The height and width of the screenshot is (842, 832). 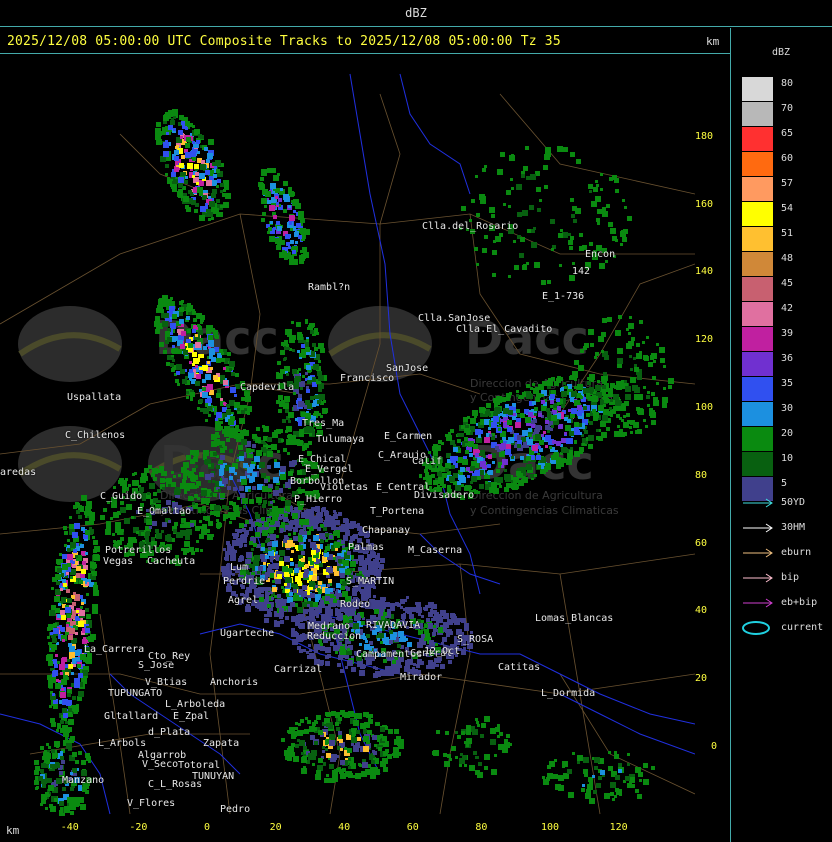 I want to click on y-axis: 180 160 140 120 100 80 60 40 20 0, so click(x=712, y=435).